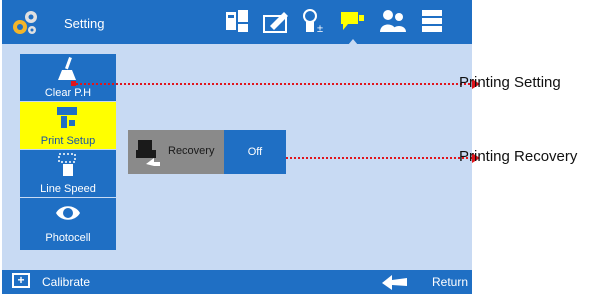 The image size is (607, 294). What do you see at coordinates (191, 151) in the screenshot?
I see `recovery-label: Recovery` at bounding box center [191, 151].